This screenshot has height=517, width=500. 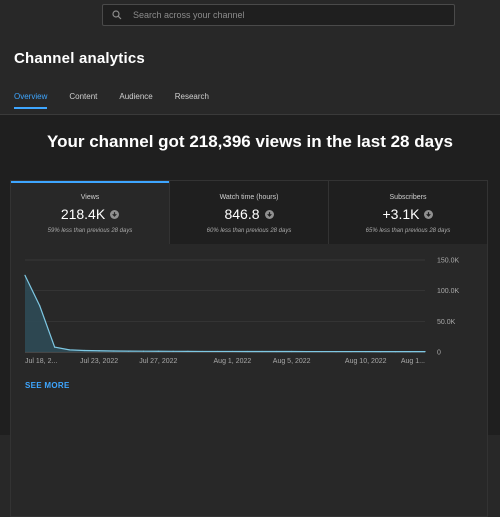 I want to click on views-line, so click(x=224, y=314).